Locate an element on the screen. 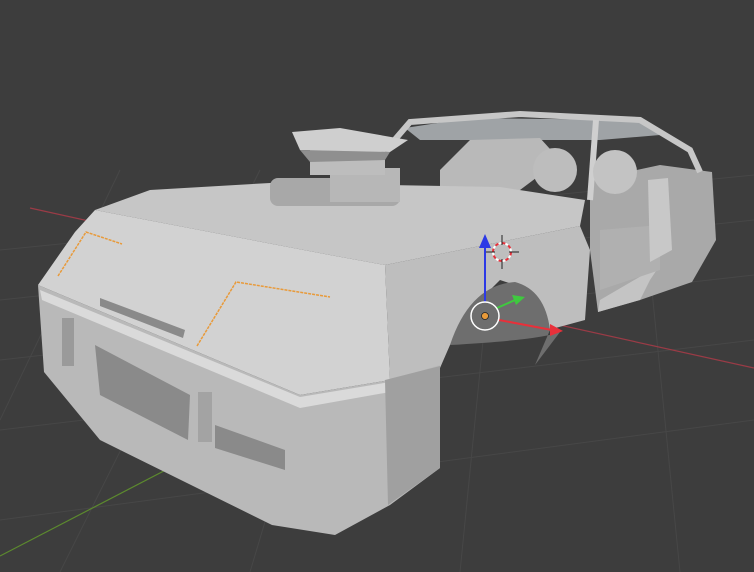  engine-blower is located at coordinates (339, 167).